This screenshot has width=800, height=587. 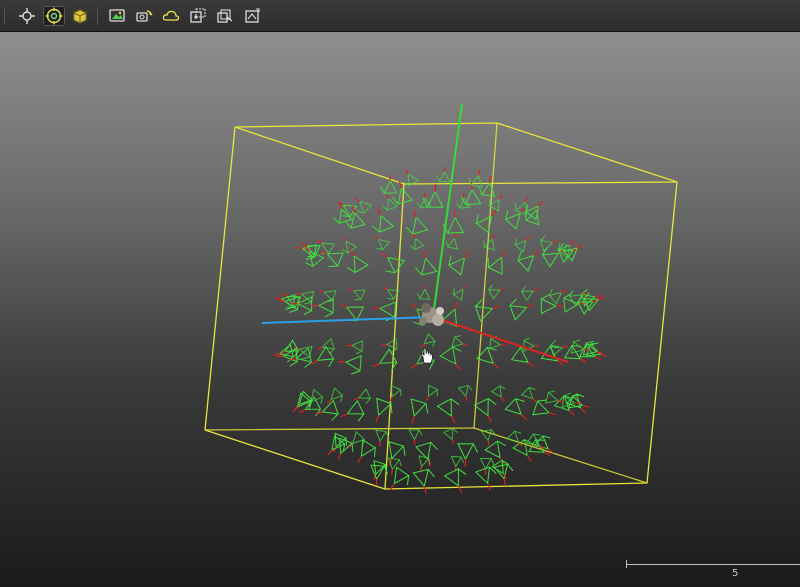 I want to click on render-region-icon, so click(x=198, y=15).